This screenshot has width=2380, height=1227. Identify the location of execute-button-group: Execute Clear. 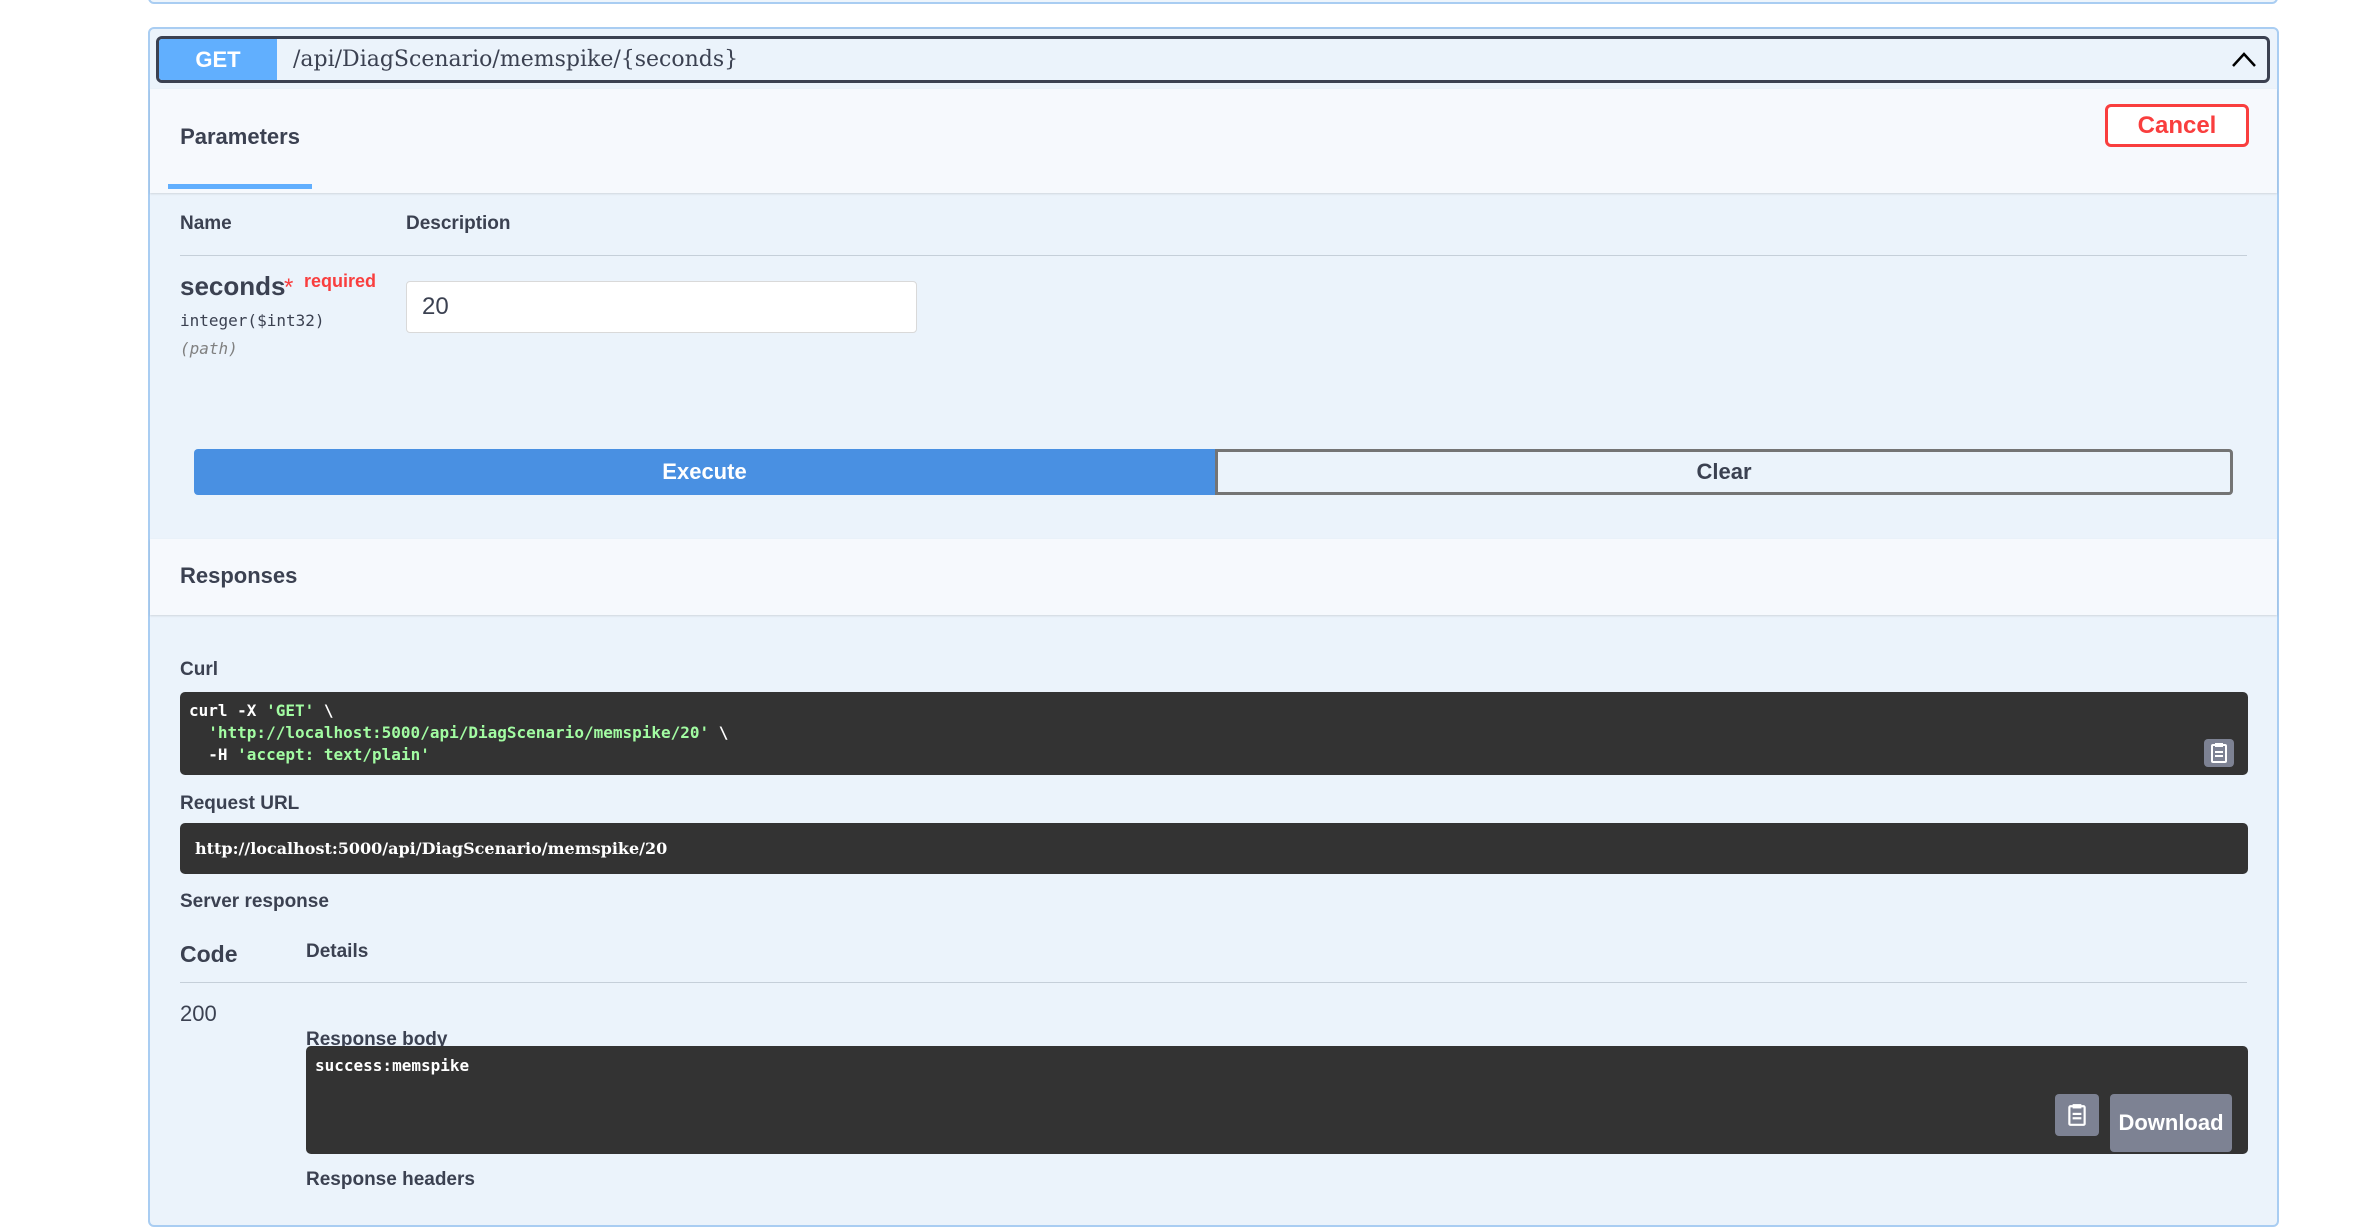
(1213, 472).